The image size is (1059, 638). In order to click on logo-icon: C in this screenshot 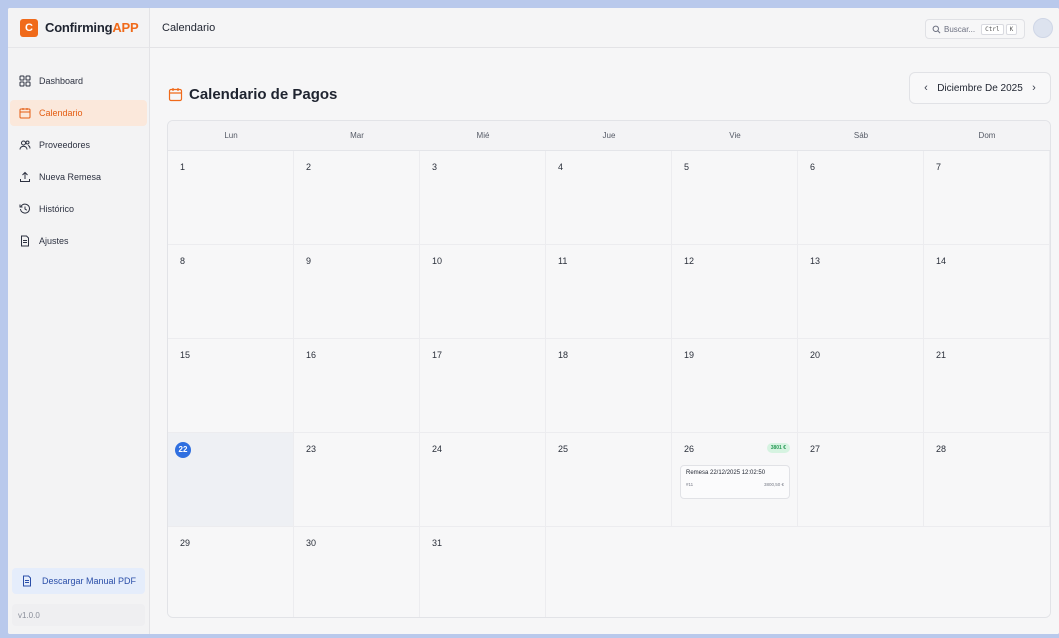, I will do `click(29, 27)`.